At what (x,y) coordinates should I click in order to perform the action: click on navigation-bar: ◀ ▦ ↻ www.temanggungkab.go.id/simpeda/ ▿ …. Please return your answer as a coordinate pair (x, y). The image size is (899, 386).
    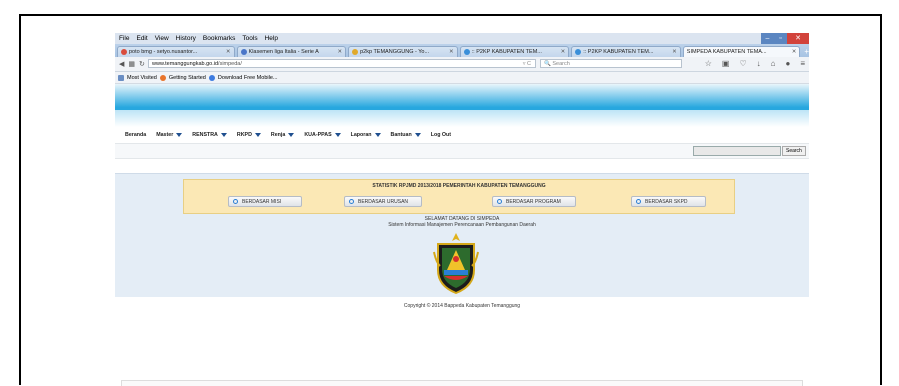
    Looking at the image, I should click on (462, 64).